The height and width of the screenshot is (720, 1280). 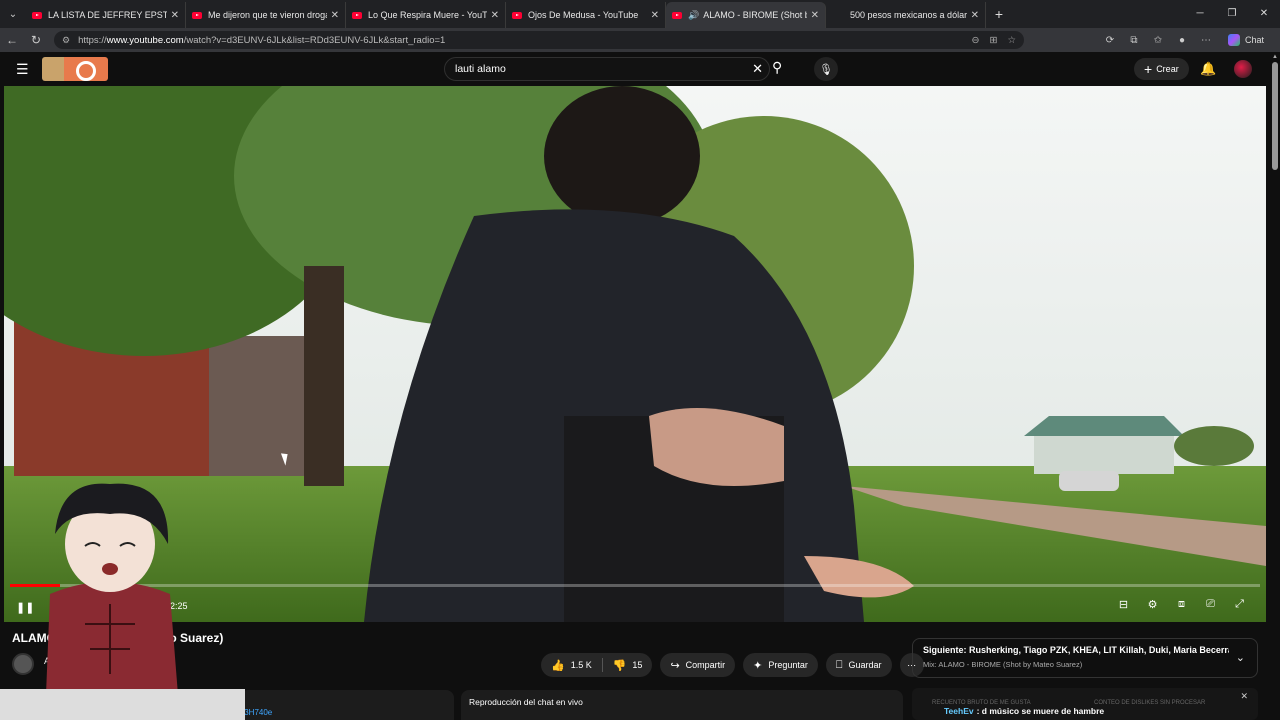 I want to click on back-icon: ←, so click(x=12, y=40).